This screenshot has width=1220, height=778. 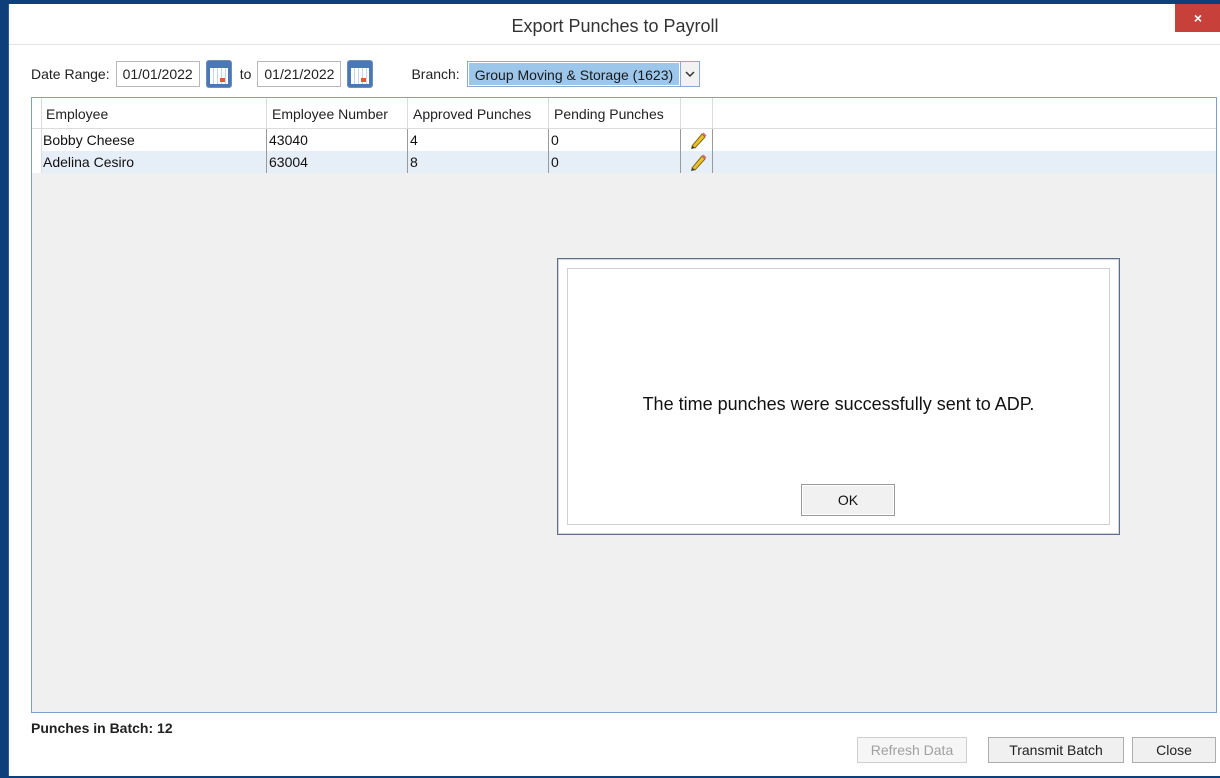 What do you see at coordinates (337, 113) in the screenshot?
I see `column-header-employee-number: Employee Number` at bounding box center [337, 113].